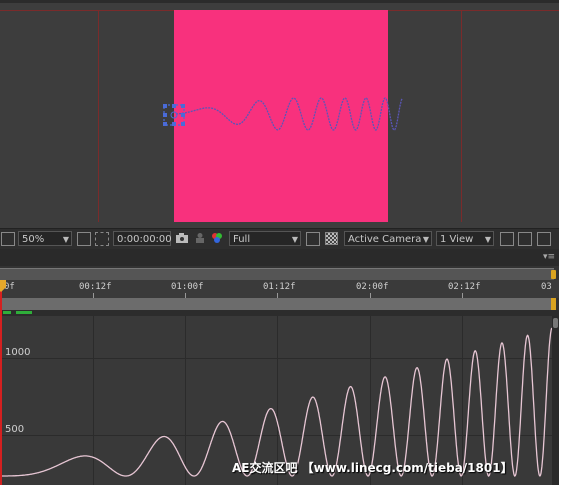 Image resolution: width=567 pixels, height=485 pixels. What do you see at coordinates (187, 287) in the screenshot?
I see `ruler-label: 01:00f` at bounding box center [187, 287].